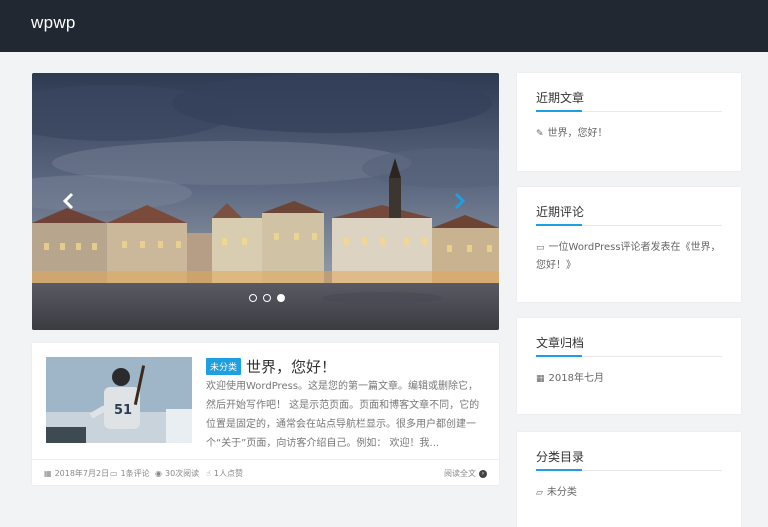 This screenshot has height=527, width=768. I want to click on widget-recent-posts: 近期文章 ✎ 世界，您好！, so click(629, 122).